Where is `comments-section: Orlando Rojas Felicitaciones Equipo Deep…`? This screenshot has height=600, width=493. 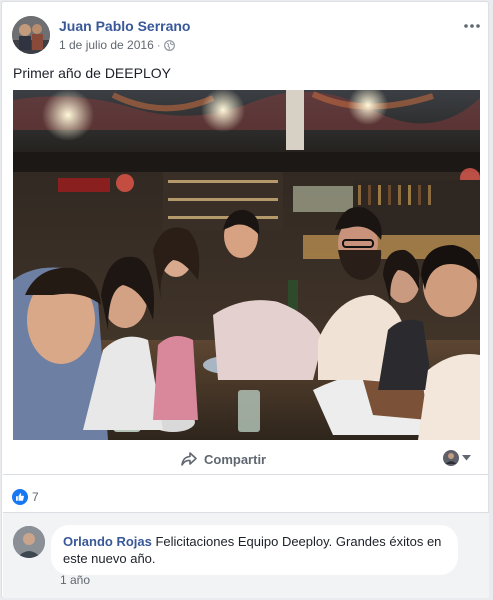 comments-section: Orlando Rojas Felicitaciones Equipo Deep… is located at coordinates (246, 555).